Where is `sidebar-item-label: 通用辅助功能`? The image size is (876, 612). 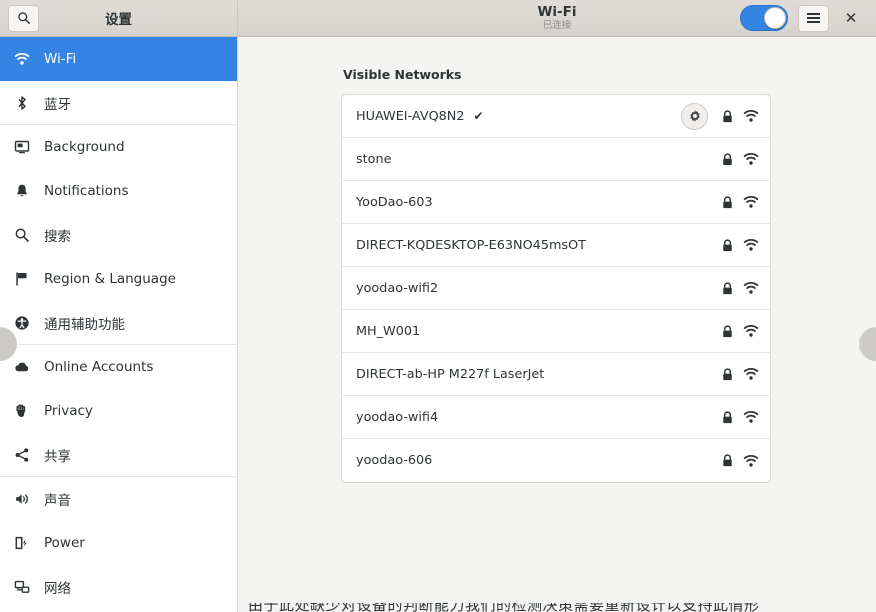
sidebar-item-label: 通用辅助功能 is located at coordinates (84, 324).